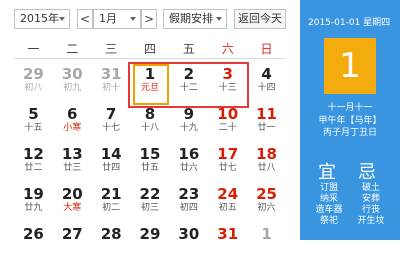 This screenshot has width=400, height=260. I want to click on day-number: 26, so click(33, 234).